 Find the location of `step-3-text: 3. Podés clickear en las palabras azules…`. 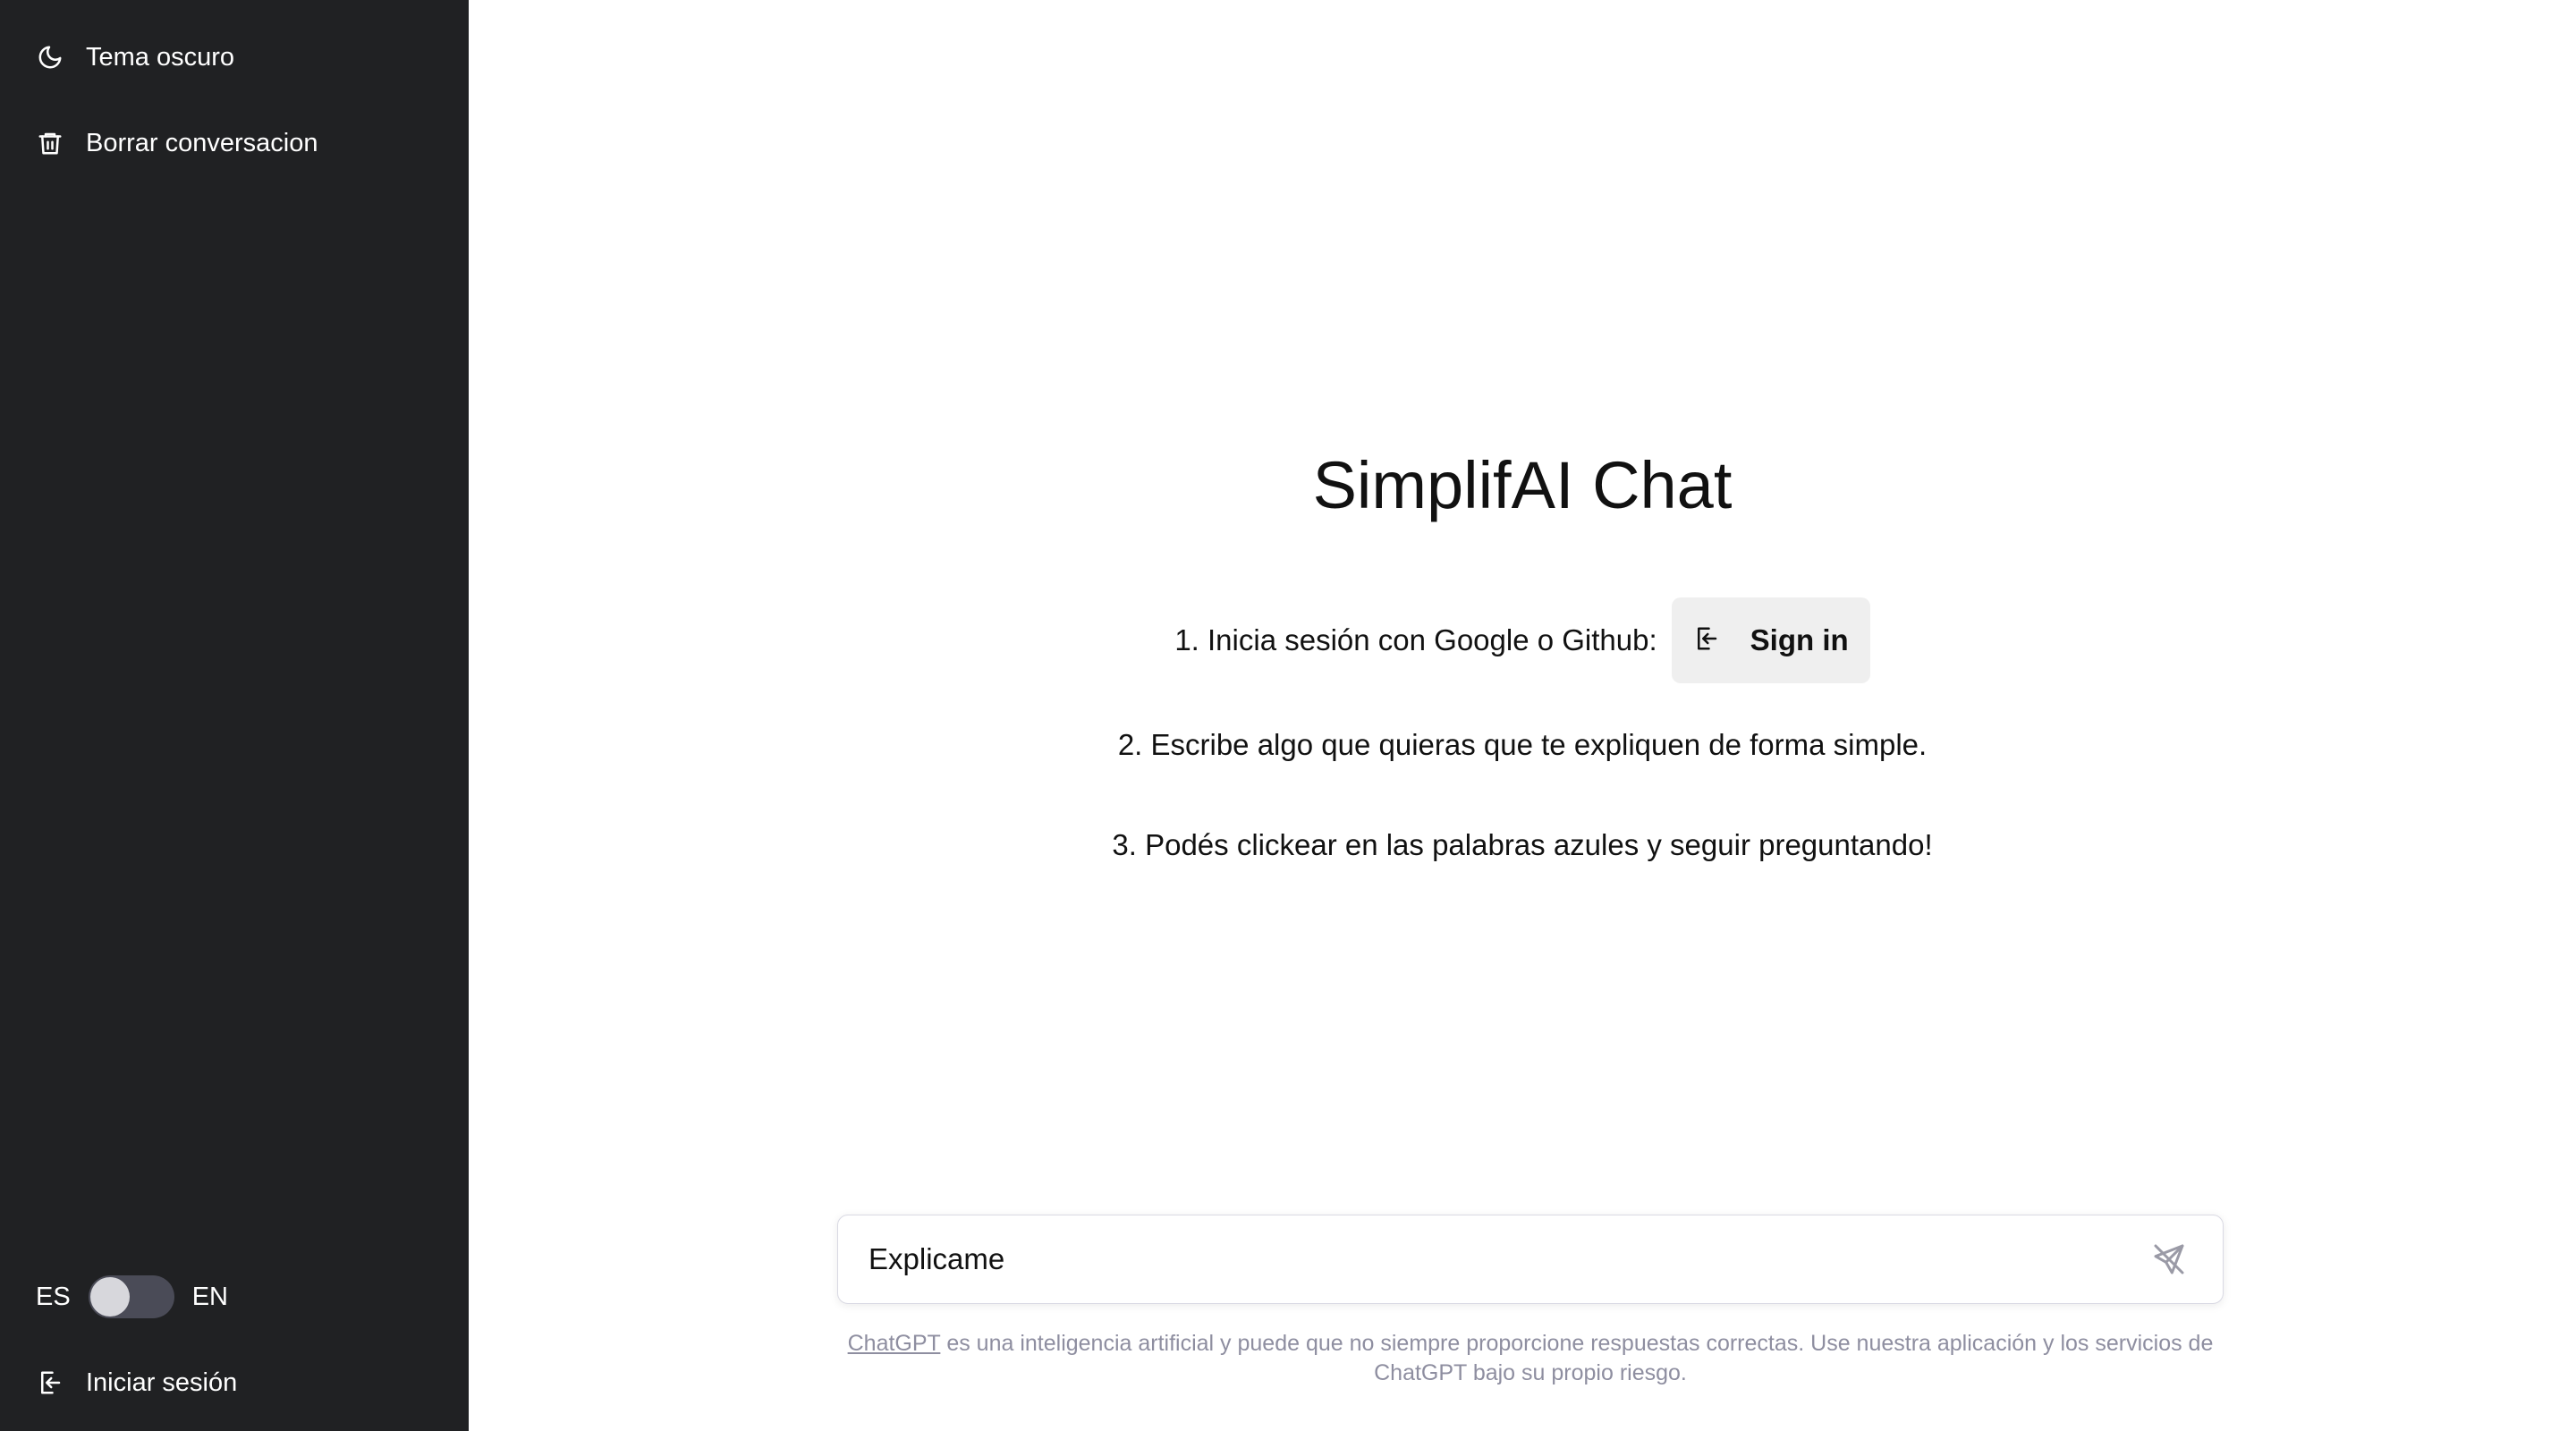

step-3-text: 3. Podés clickear en las palabras azules… is located at coordinates (1522, 845).